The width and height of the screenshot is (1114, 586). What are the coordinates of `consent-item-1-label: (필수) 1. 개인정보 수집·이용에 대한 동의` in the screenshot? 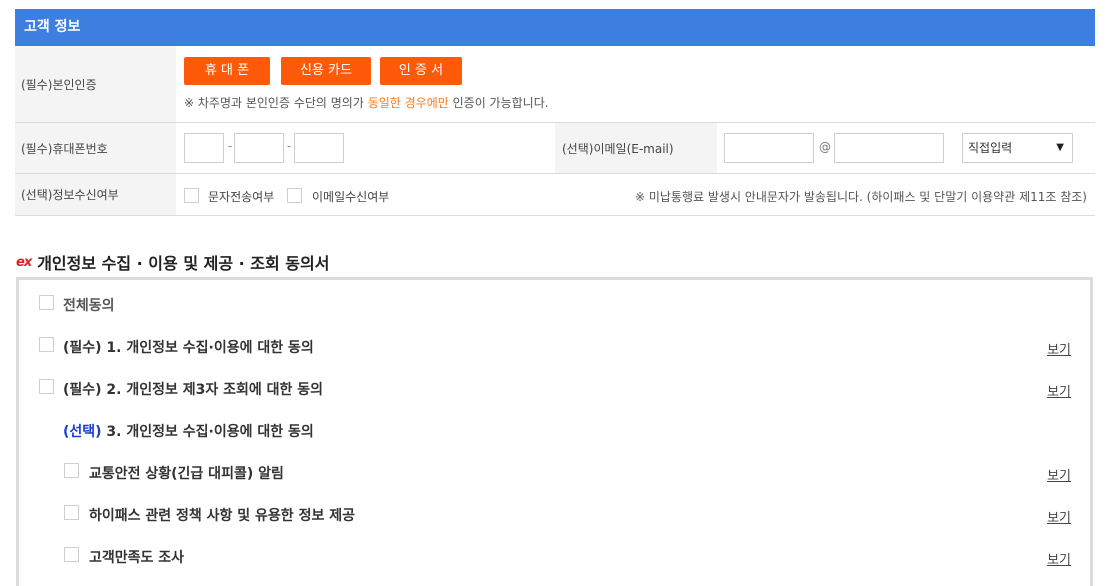 It's located at (188, 348).